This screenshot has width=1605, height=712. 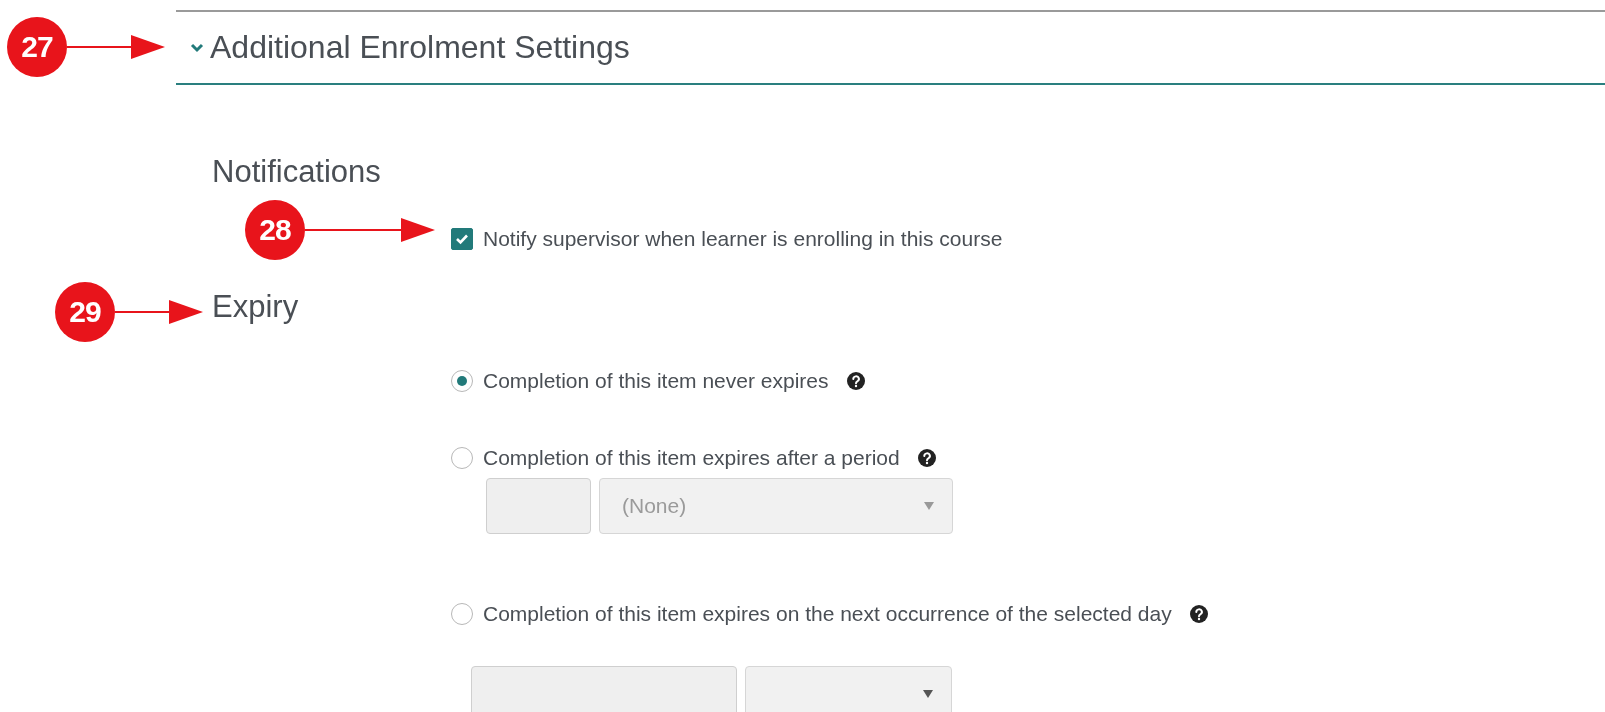 I want to click on section-heading: Notifications, so click(x=296, y=172).